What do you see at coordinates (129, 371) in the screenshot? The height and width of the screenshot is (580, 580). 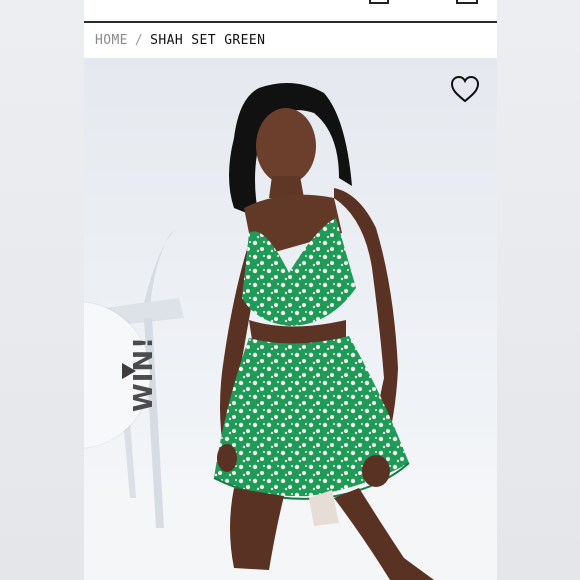 I see `arrow-icon` at bounding box center [129, 371].